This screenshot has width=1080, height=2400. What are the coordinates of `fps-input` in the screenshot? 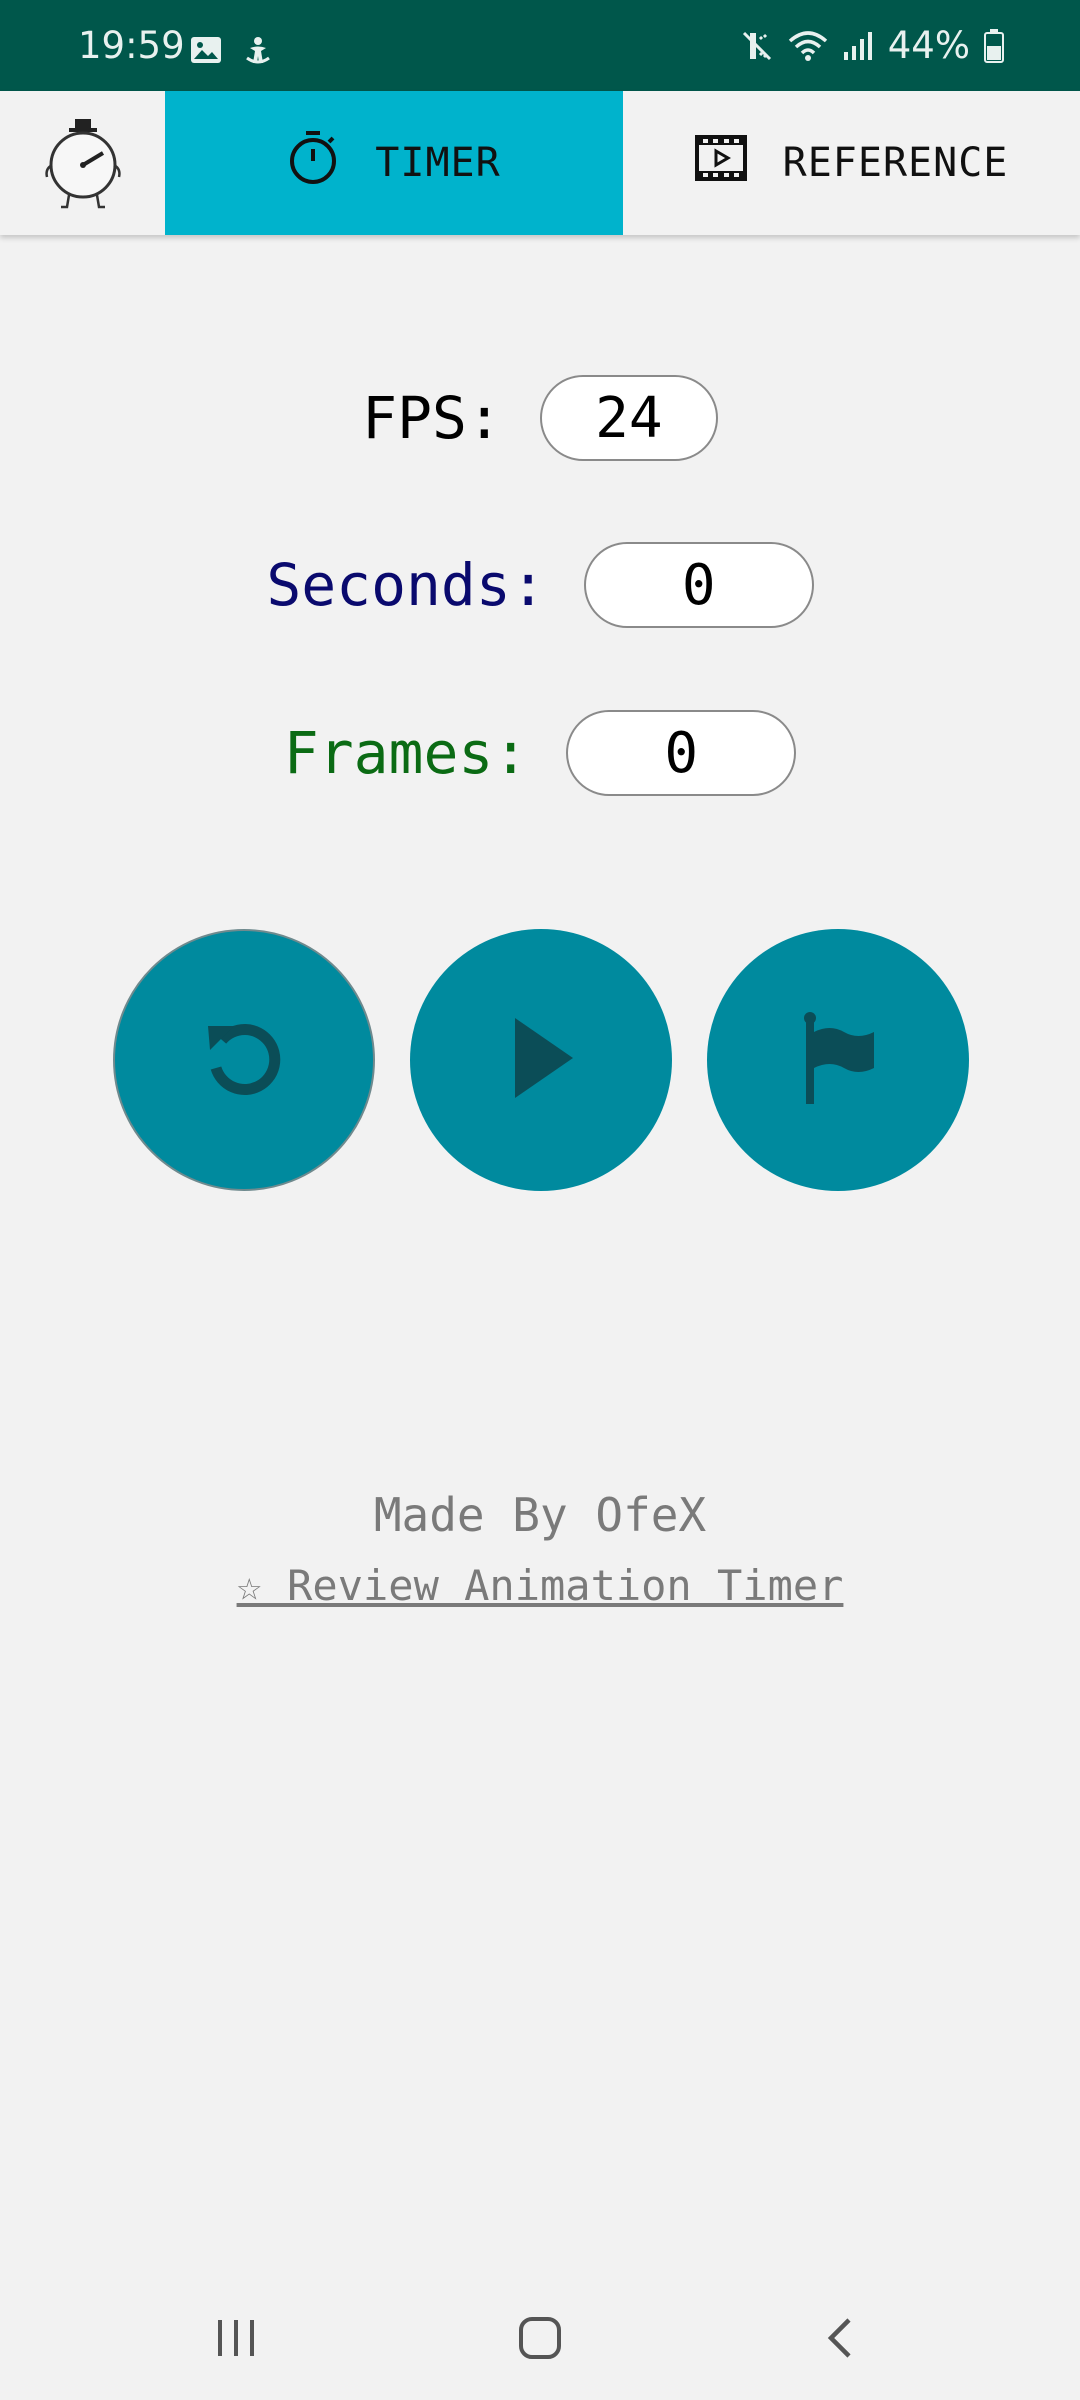 It's located at (628, 418).